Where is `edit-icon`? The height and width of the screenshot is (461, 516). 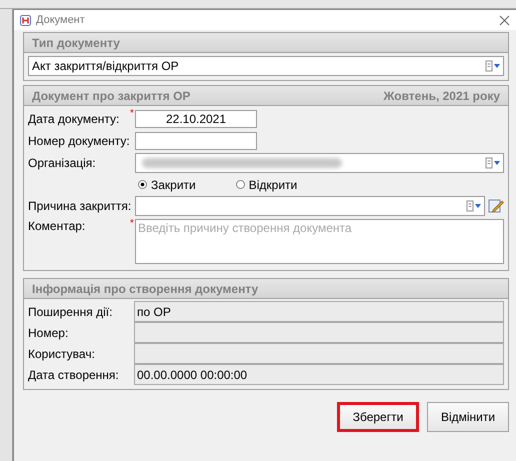 edit-icon is located at coordinates (496, 206).